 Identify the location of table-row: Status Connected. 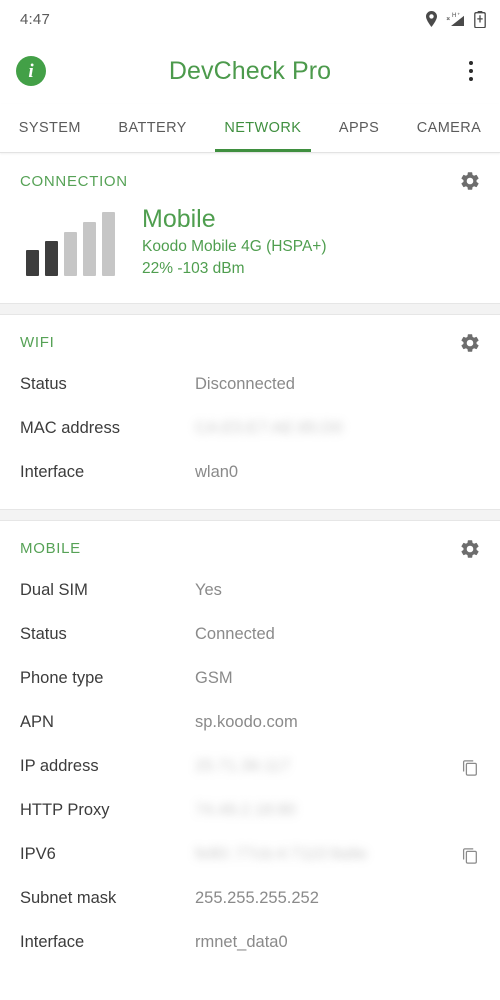
(250, 635).